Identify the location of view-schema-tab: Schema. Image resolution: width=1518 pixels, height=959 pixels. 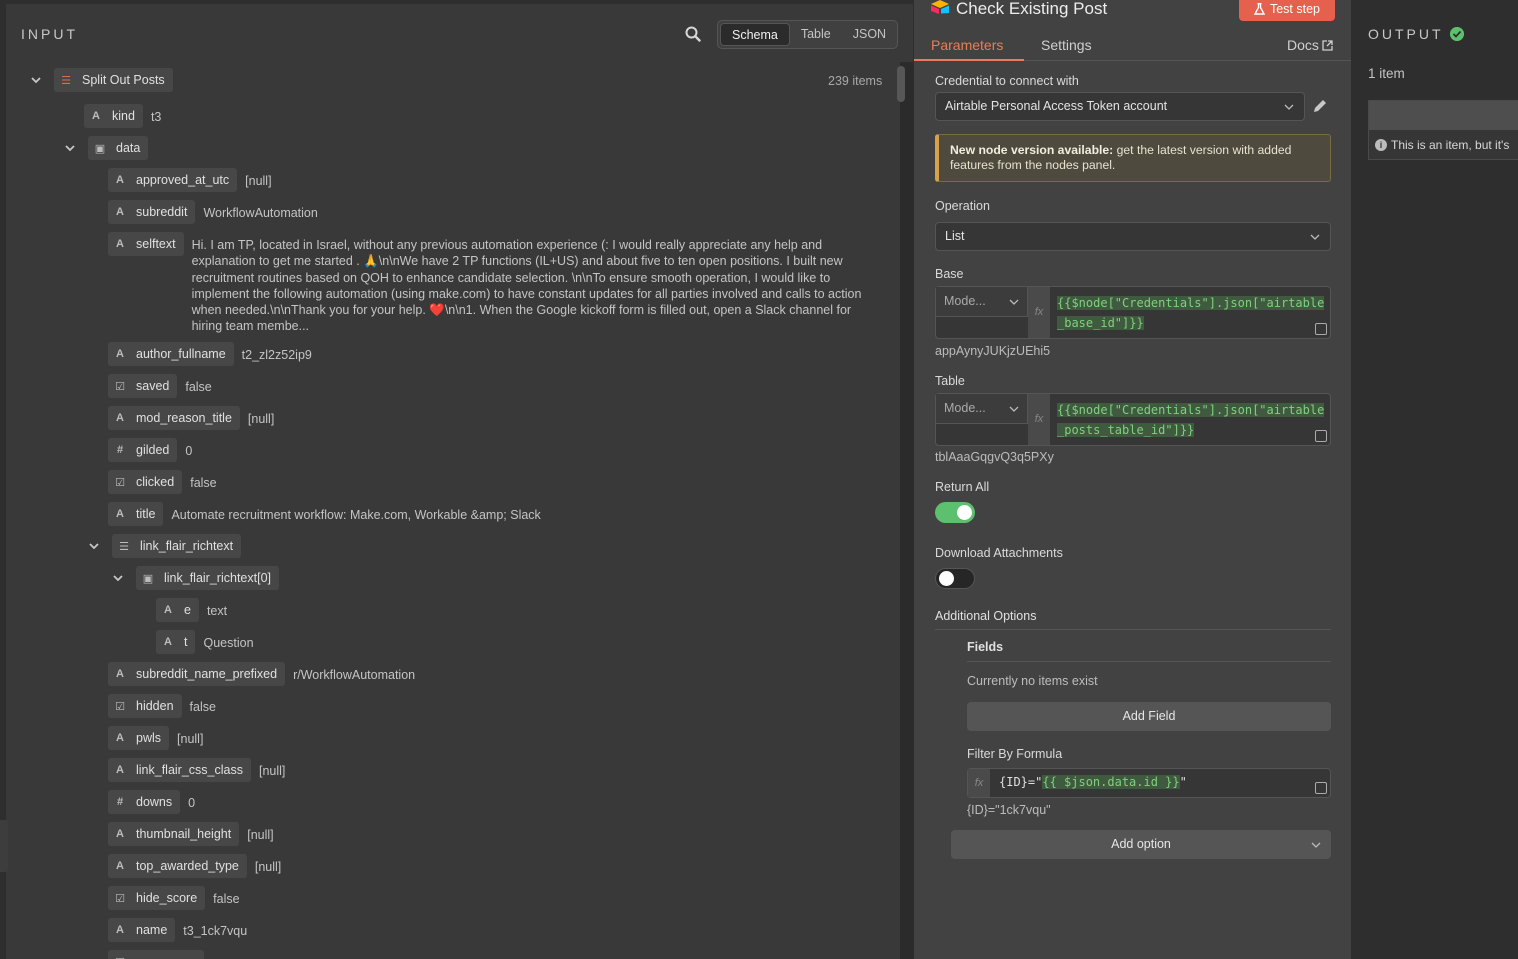
(755, 34).